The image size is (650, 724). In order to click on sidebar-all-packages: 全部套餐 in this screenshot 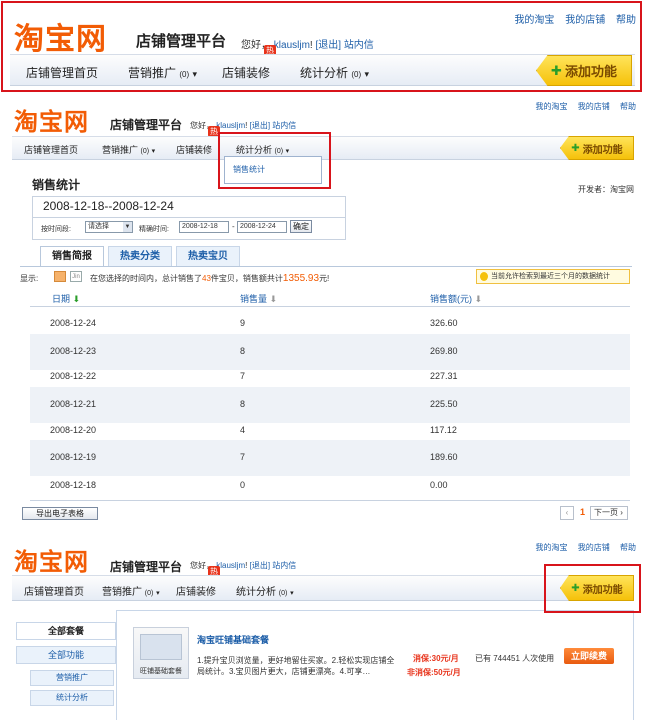, I will do `click(66, 631)`.